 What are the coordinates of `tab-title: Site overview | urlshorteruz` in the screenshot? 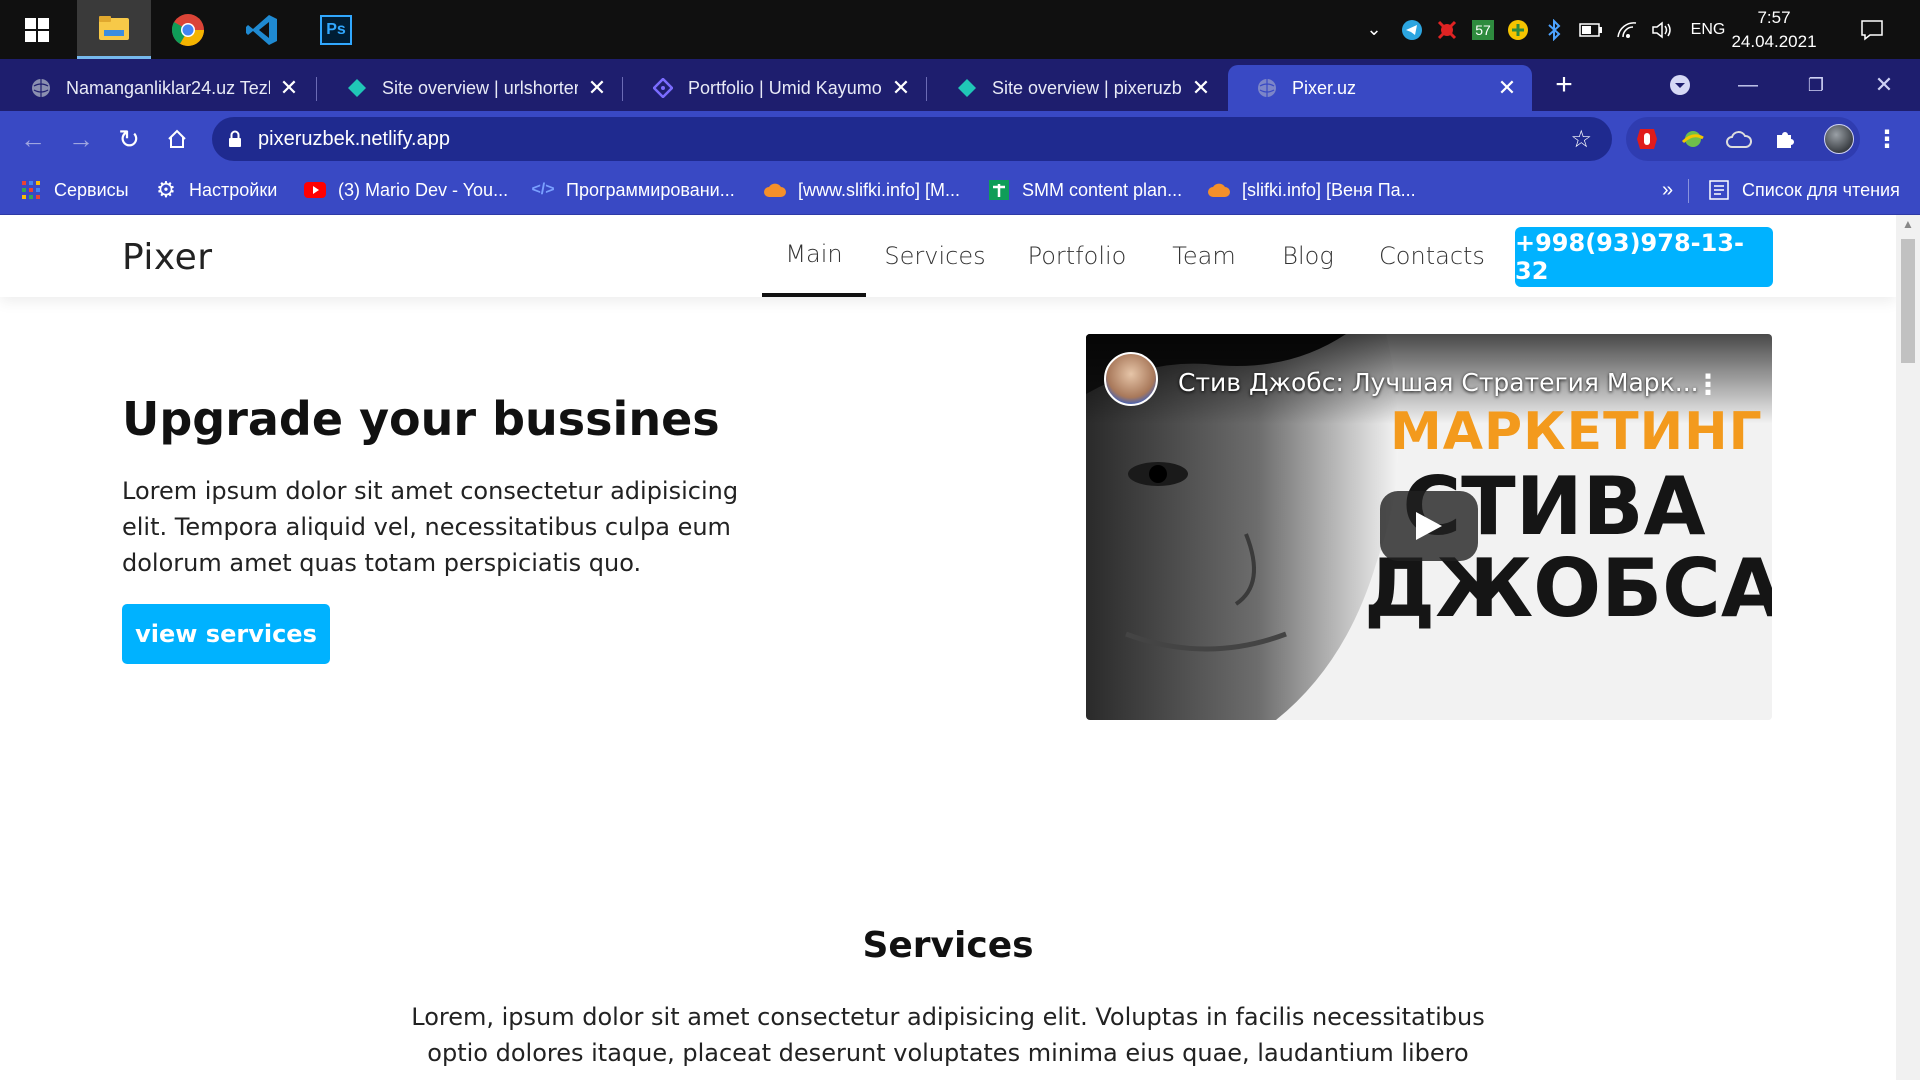 It's located at (480, 87).